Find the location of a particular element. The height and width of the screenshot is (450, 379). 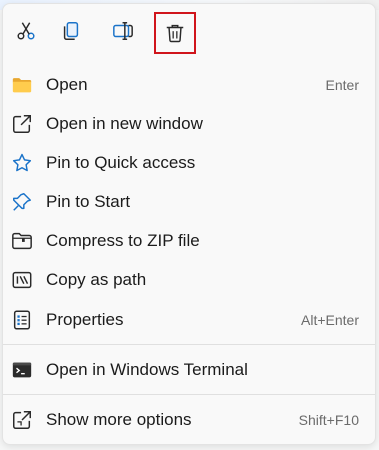

properties-icon is located at coordinates (22, 320).